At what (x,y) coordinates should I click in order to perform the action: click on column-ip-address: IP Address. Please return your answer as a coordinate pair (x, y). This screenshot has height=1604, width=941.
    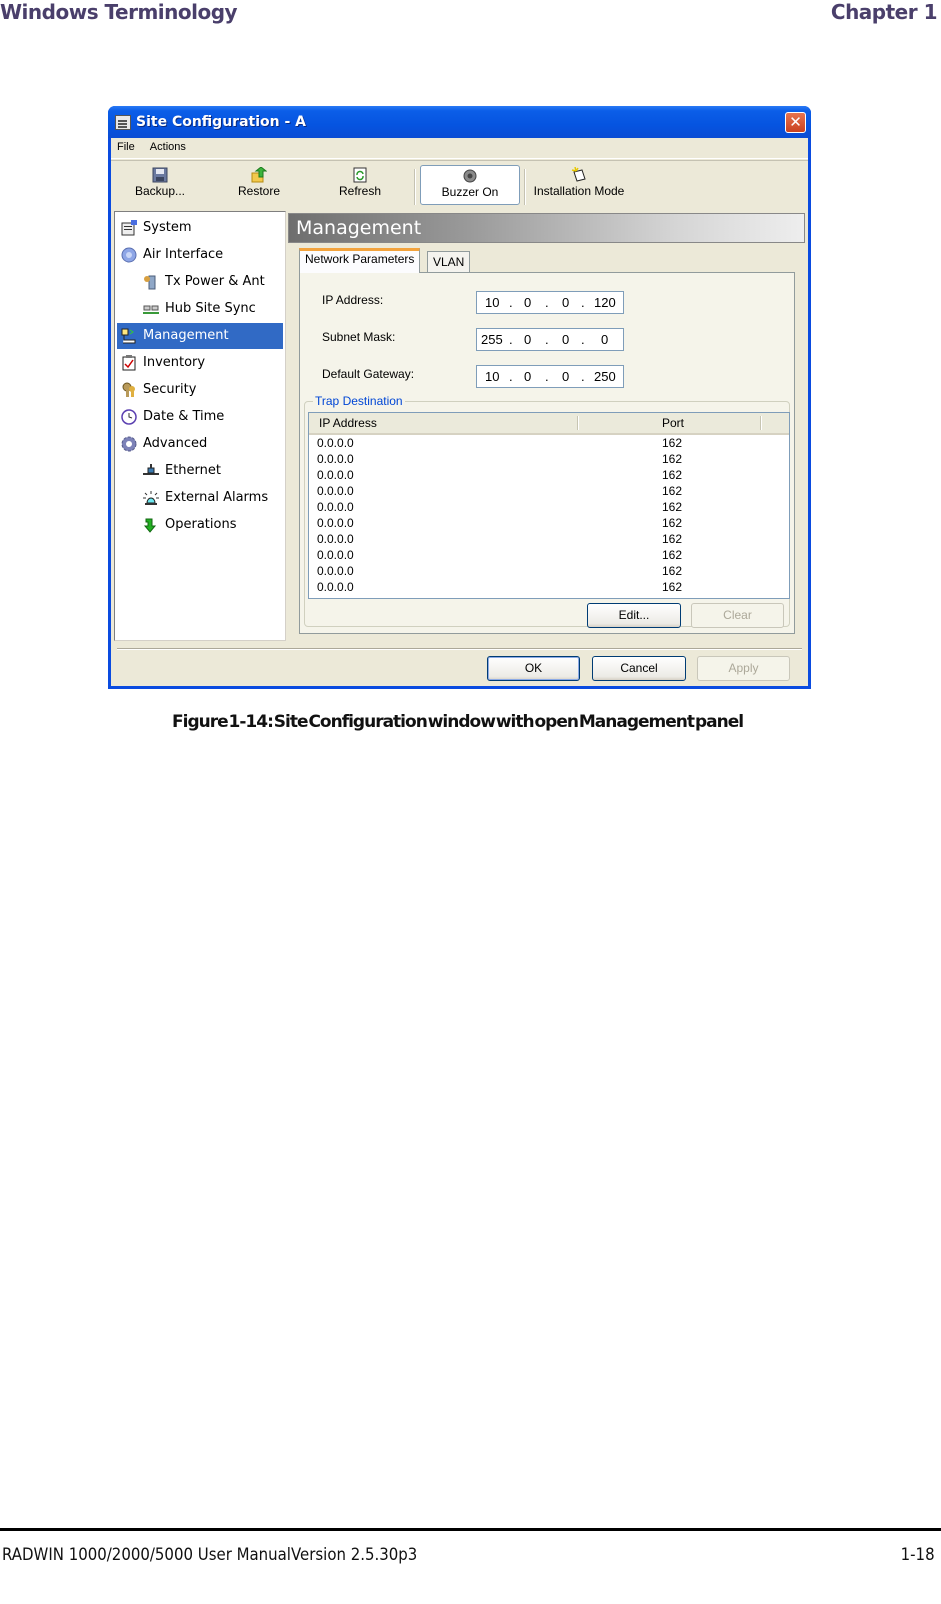
    Looking at the image, I should click on (348, 423).